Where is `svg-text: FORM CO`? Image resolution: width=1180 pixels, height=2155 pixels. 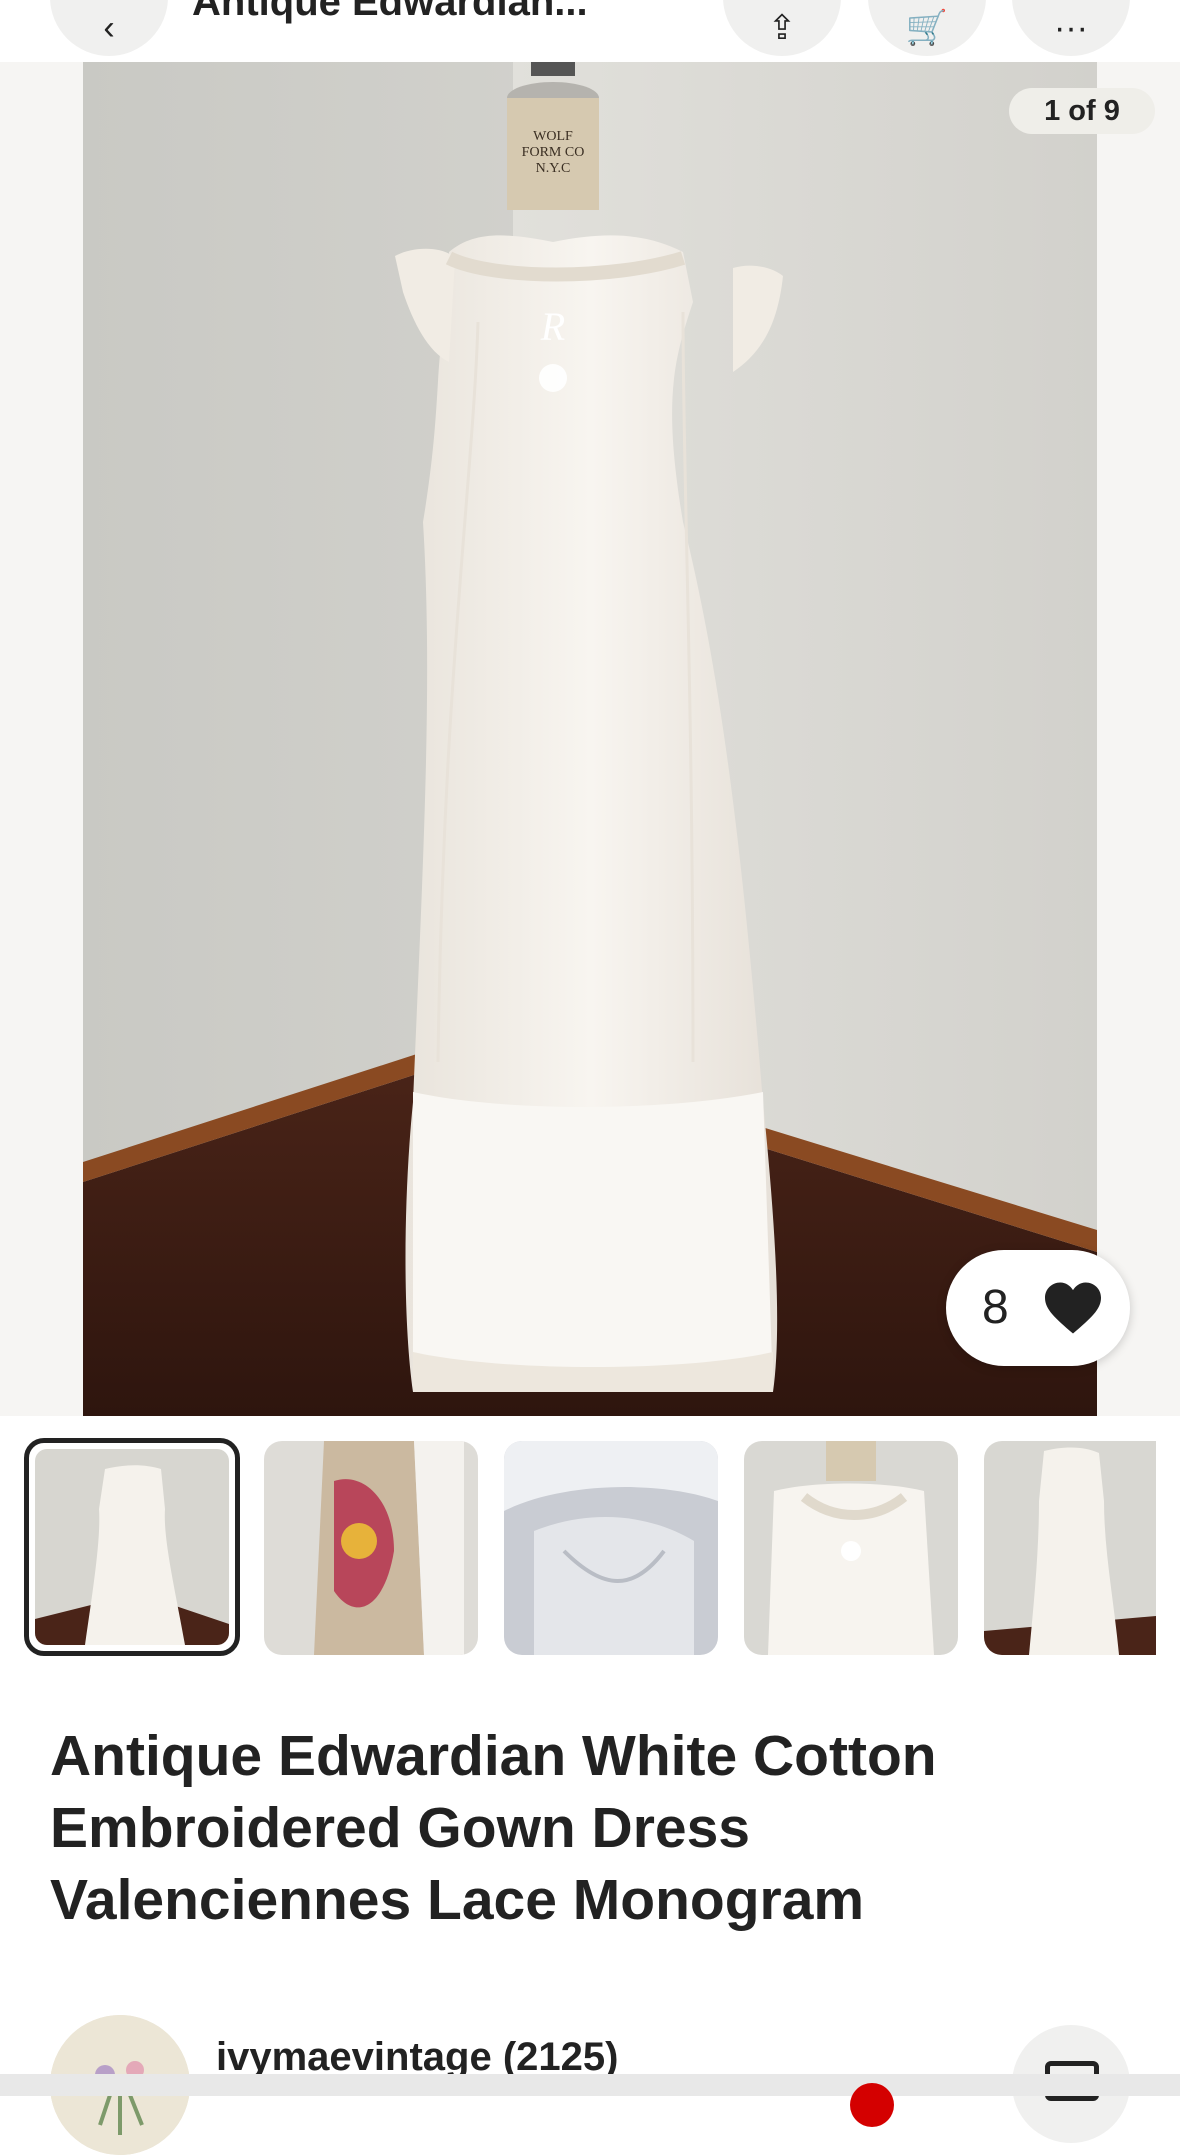
svg-text: FORM CO is located at coordinates (553, 152).